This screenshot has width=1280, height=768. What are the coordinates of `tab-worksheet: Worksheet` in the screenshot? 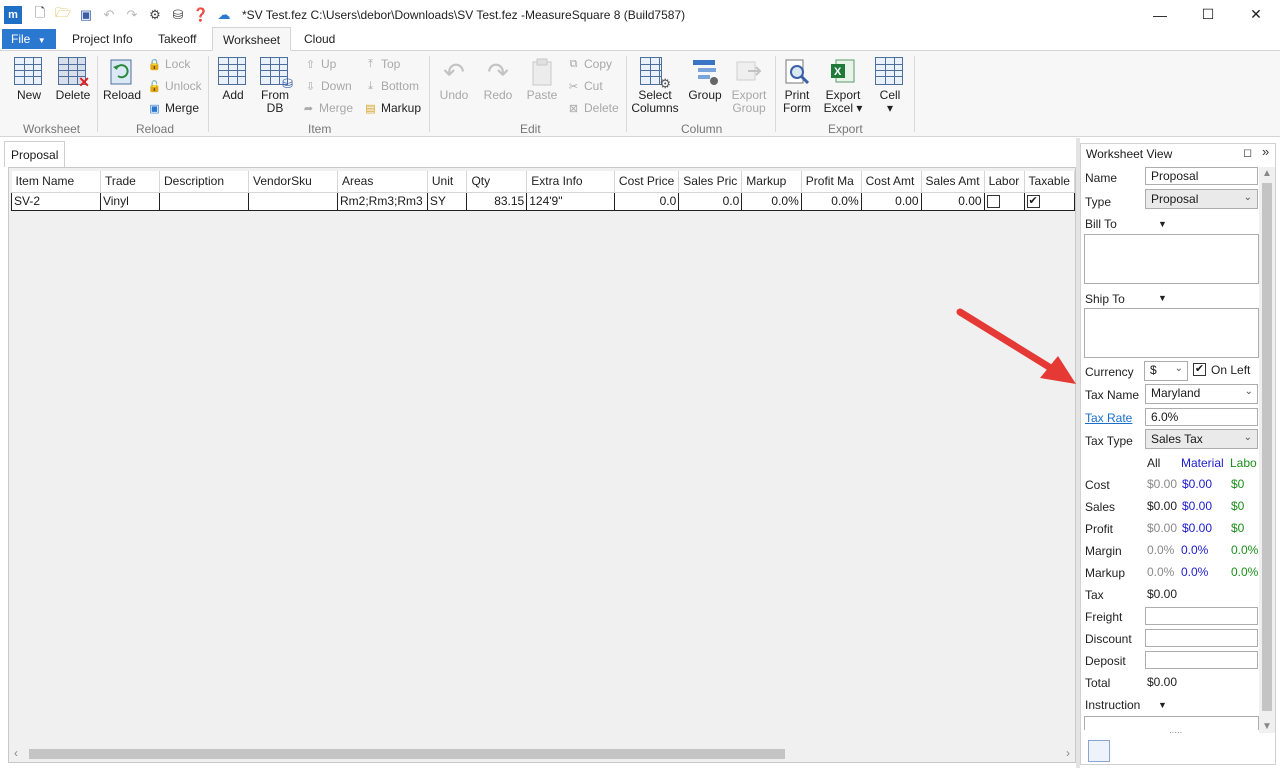 It's located at (252, 39).